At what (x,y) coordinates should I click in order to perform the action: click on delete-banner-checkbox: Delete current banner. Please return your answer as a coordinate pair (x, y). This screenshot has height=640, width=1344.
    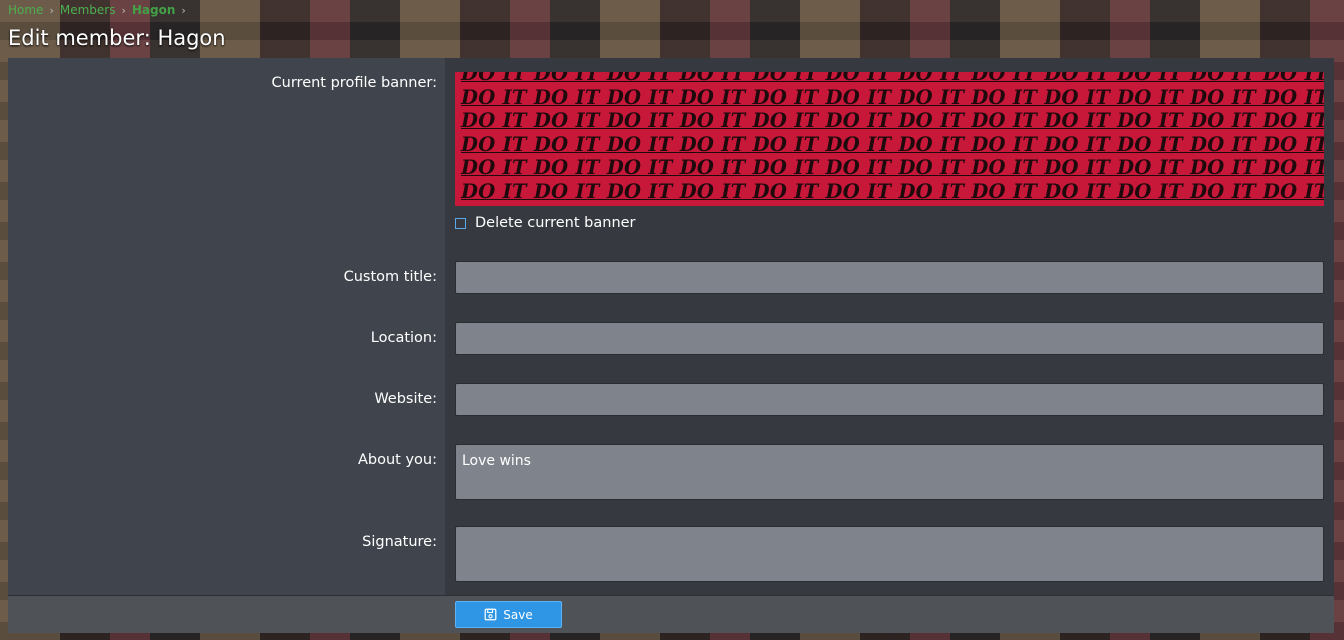
    Looking at the image, I should click on (545, 223).